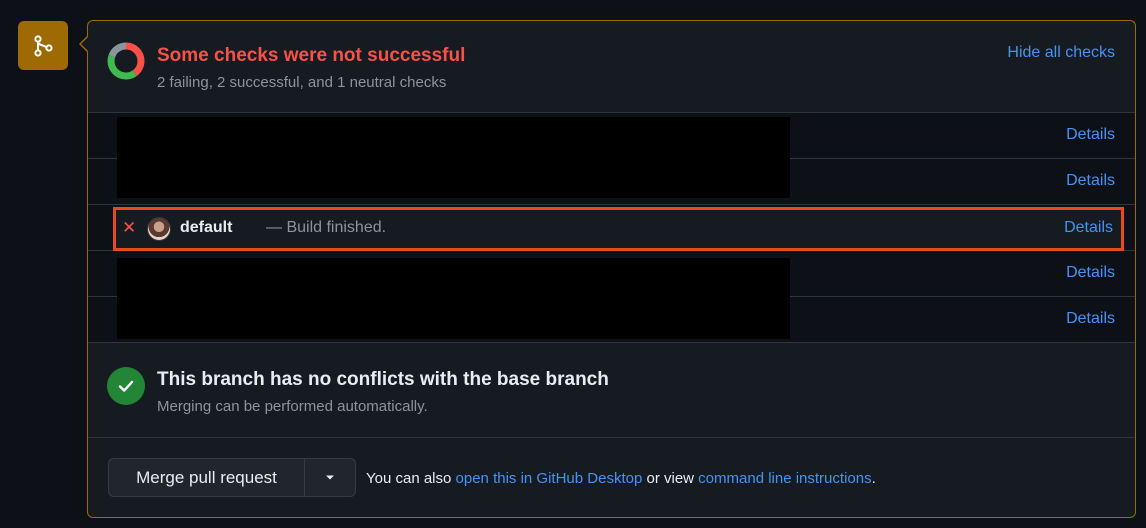 The height and width of the screenshot is (528, 1146). I want to click on triangle-down-icon, so click(330, 477).